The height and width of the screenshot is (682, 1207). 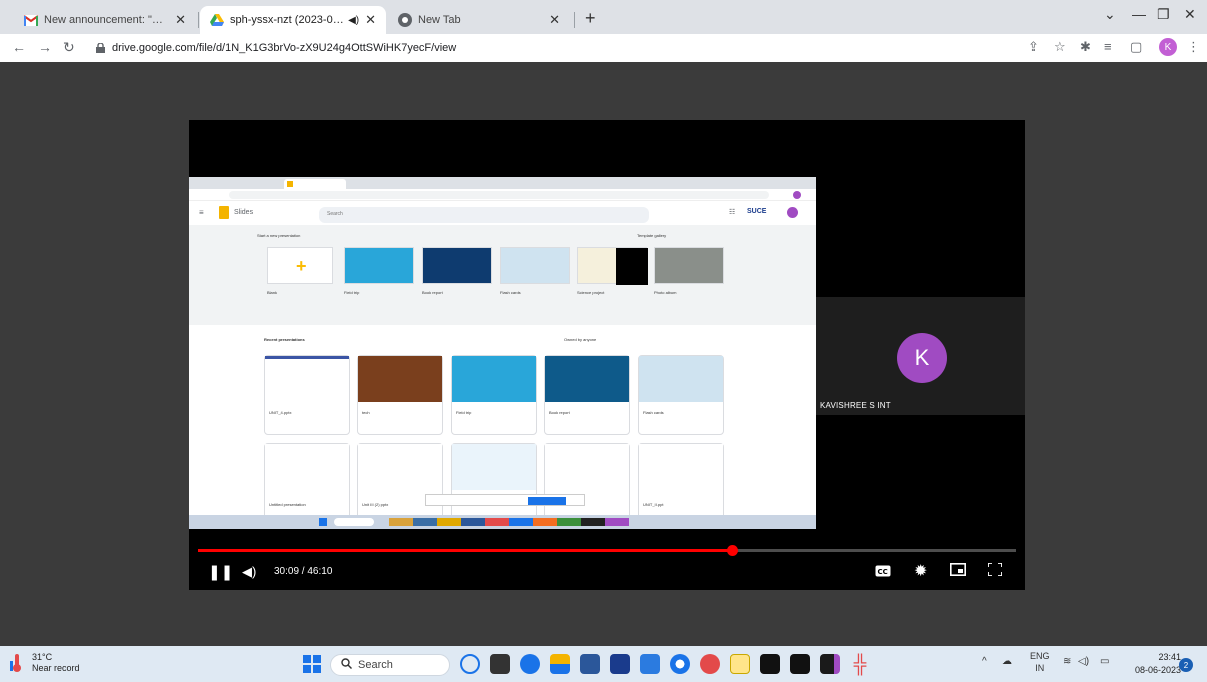 What do you see at coordinates (612, 266) in the screenshot?
I see `template-science-project-thumb` at bounding box center [612, 266].